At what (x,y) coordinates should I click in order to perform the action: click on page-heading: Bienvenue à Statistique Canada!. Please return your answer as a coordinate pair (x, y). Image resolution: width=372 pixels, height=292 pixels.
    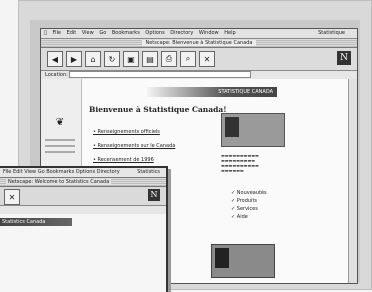
    Looking at the image, I should click on (158, 109).